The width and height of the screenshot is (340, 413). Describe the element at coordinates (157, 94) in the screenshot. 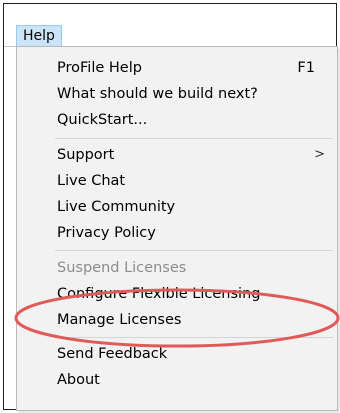

I see `menu-item-label: What should we build next?` at that location.